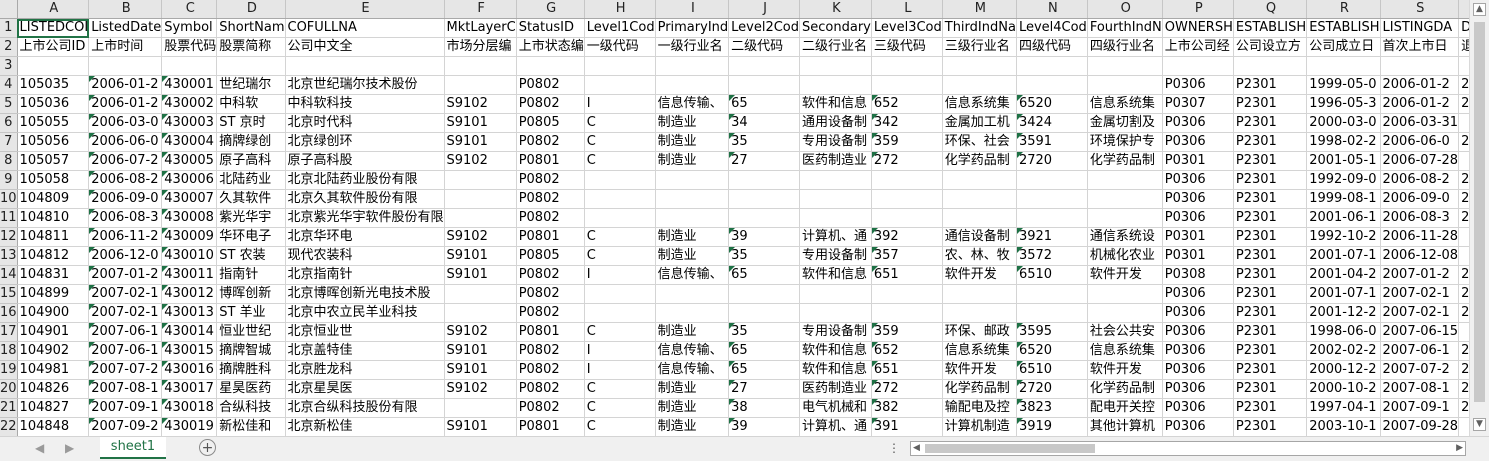 The height and width of the screenshot is (461, 1489). What do you see at coordinates (1343, 218) in the screenshot?
I see `cell: 2001-06-1` at bounding box center [1343, 218].